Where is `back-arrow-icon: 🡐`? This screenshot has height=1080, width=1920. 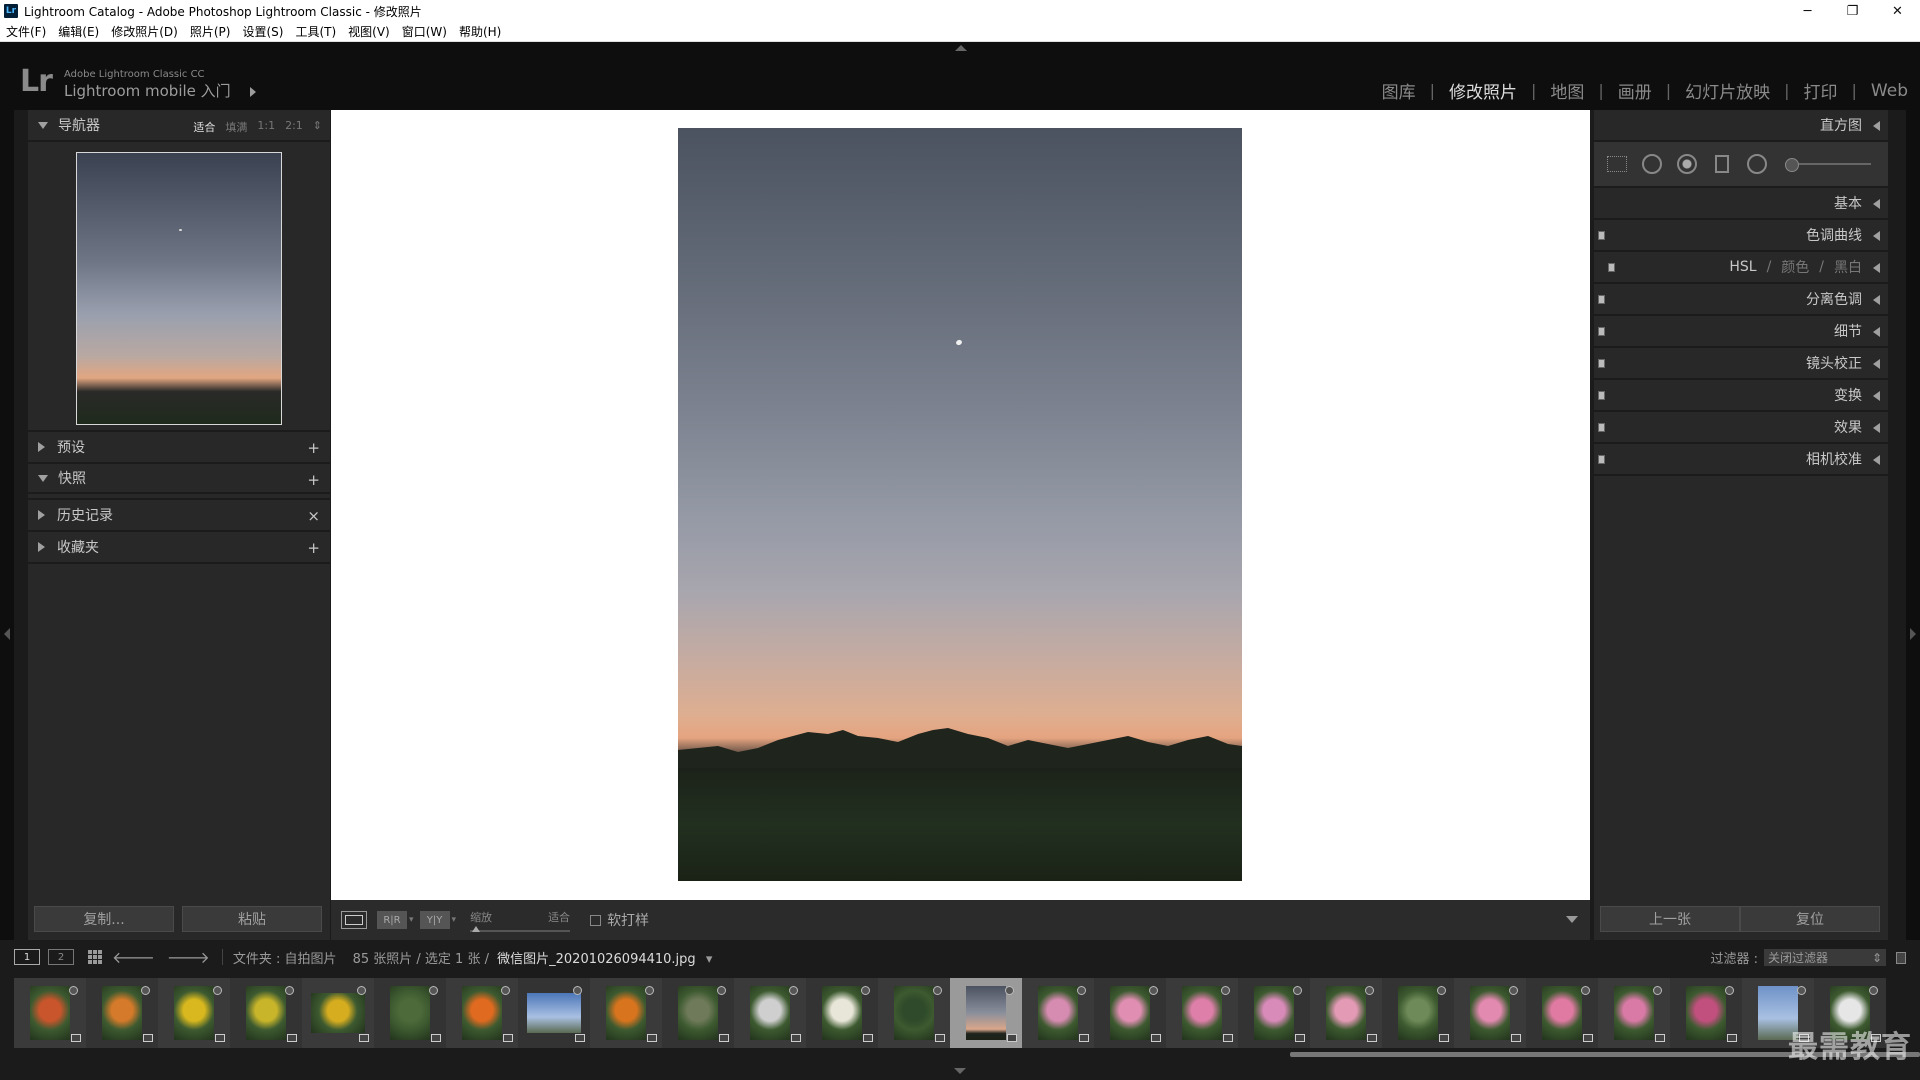 back-arrow-icon: 🡐 is located at coordinates (133, 957).